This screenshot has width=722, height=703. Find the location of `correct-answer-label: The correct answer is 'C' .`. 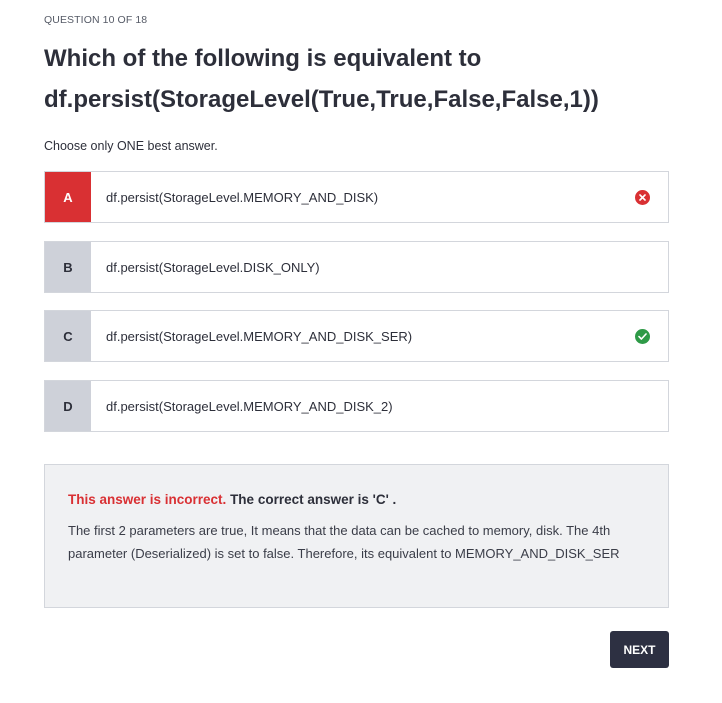

correct-answer-label: The correct answer is 'C' . is located at coordinates (311, 499).